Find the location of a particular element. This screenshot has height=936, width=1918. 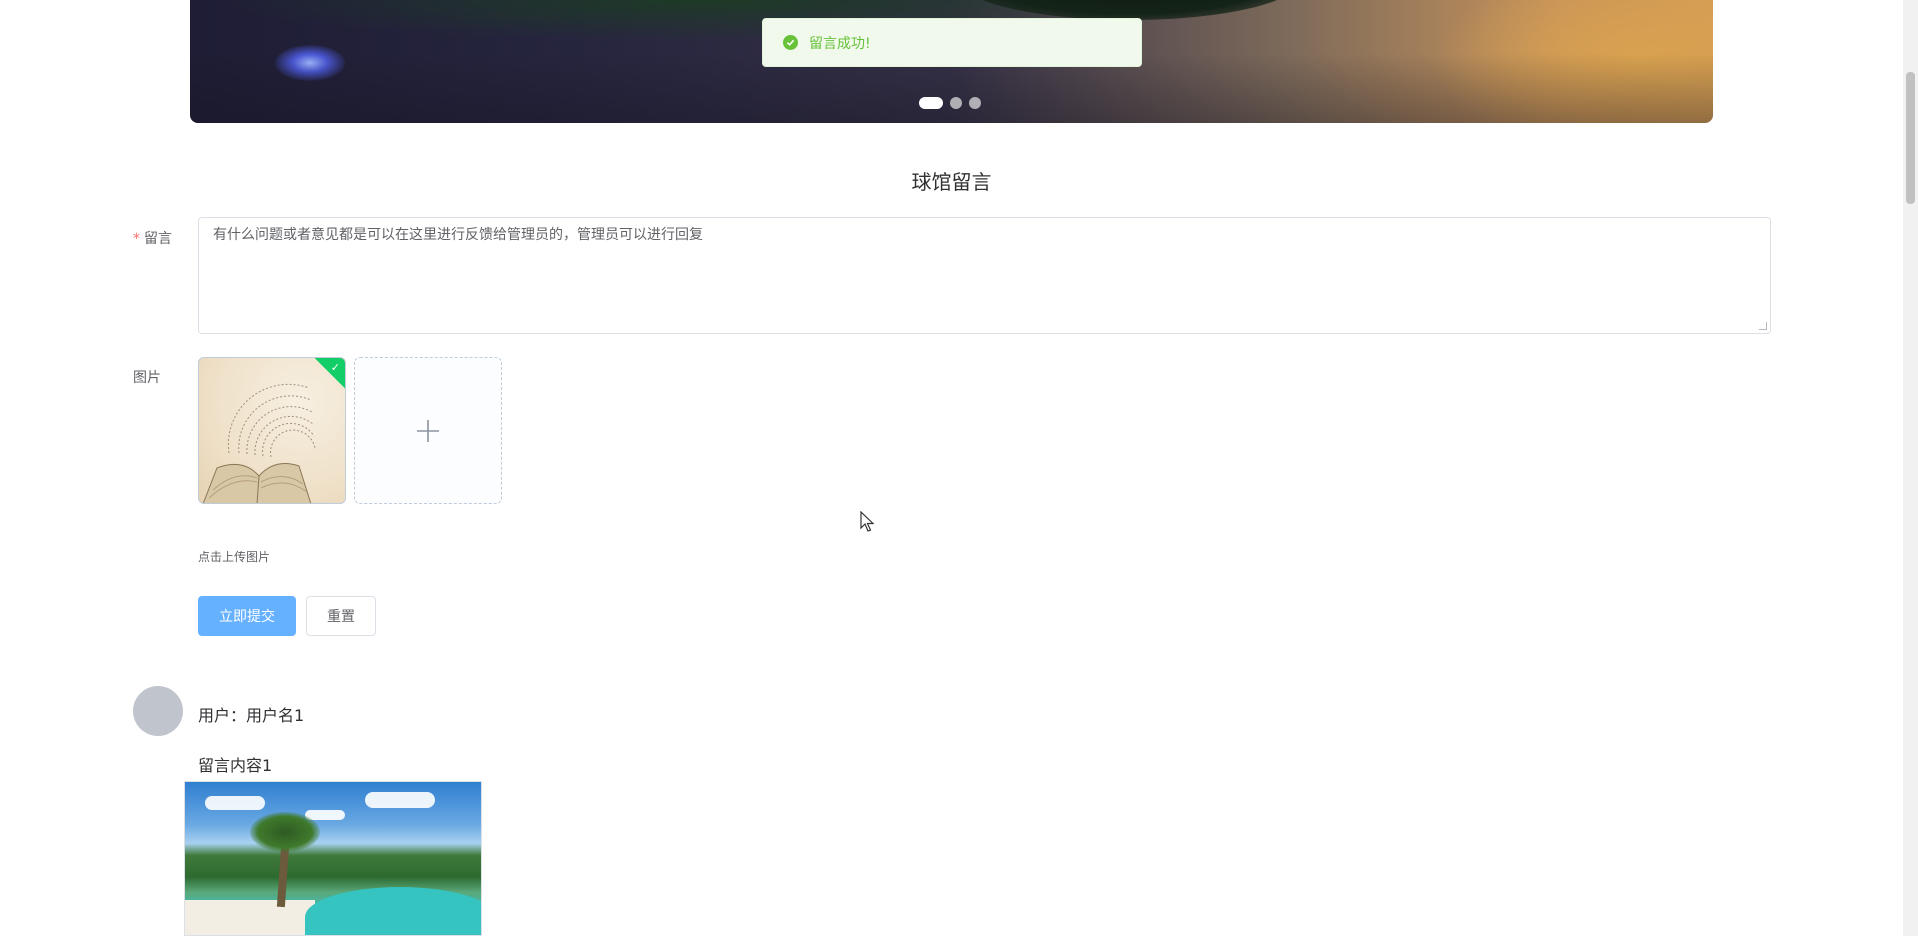

page-scrollbar is located at coordinates (1910, 468).